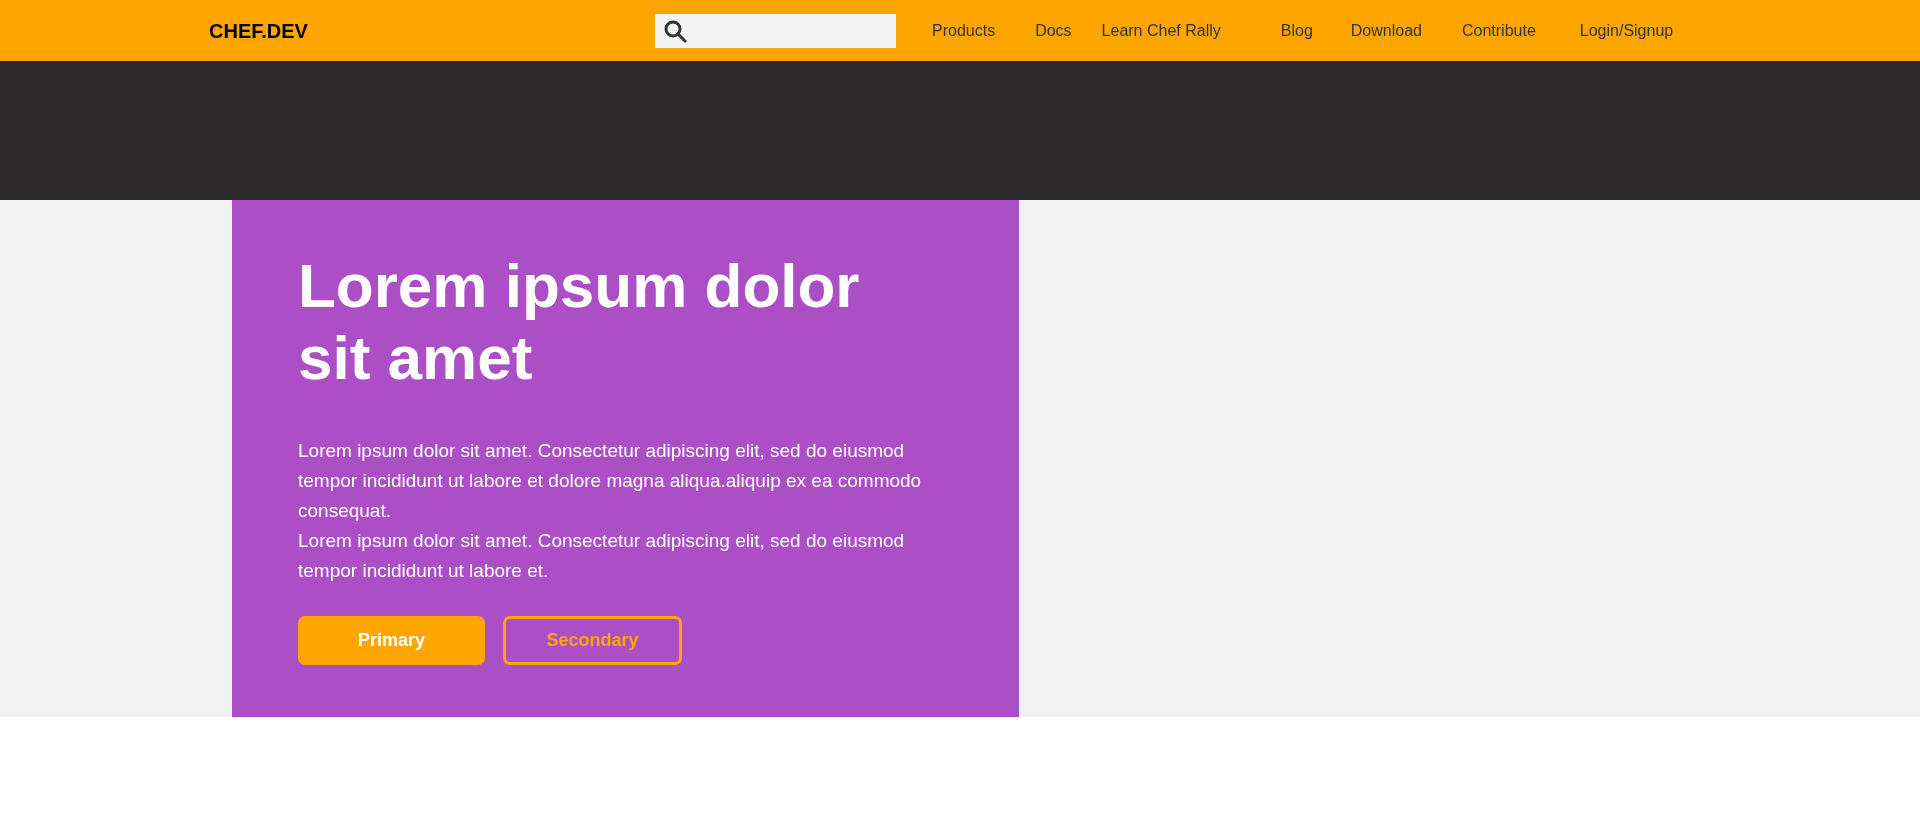  I want to click on nav-link: Contribute, so click(1498, 30).